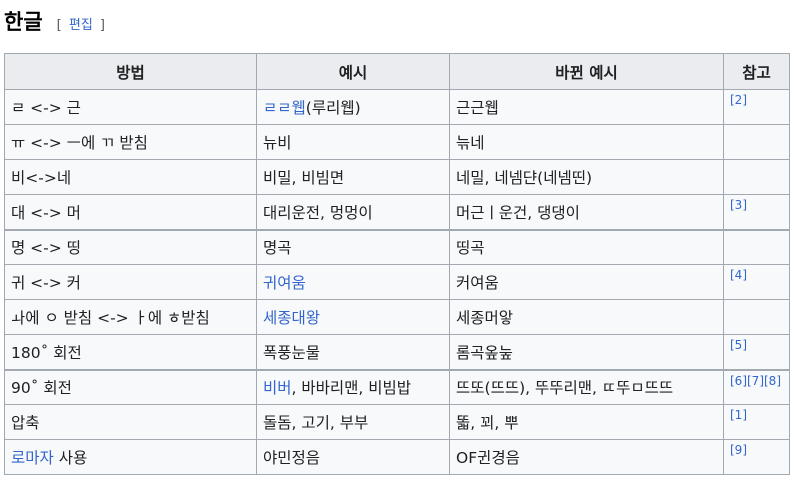 Image resolution: width=792 pixels, height=491 pixels. I want to click on edit-section: [ 편집 ], so click(81, 23).